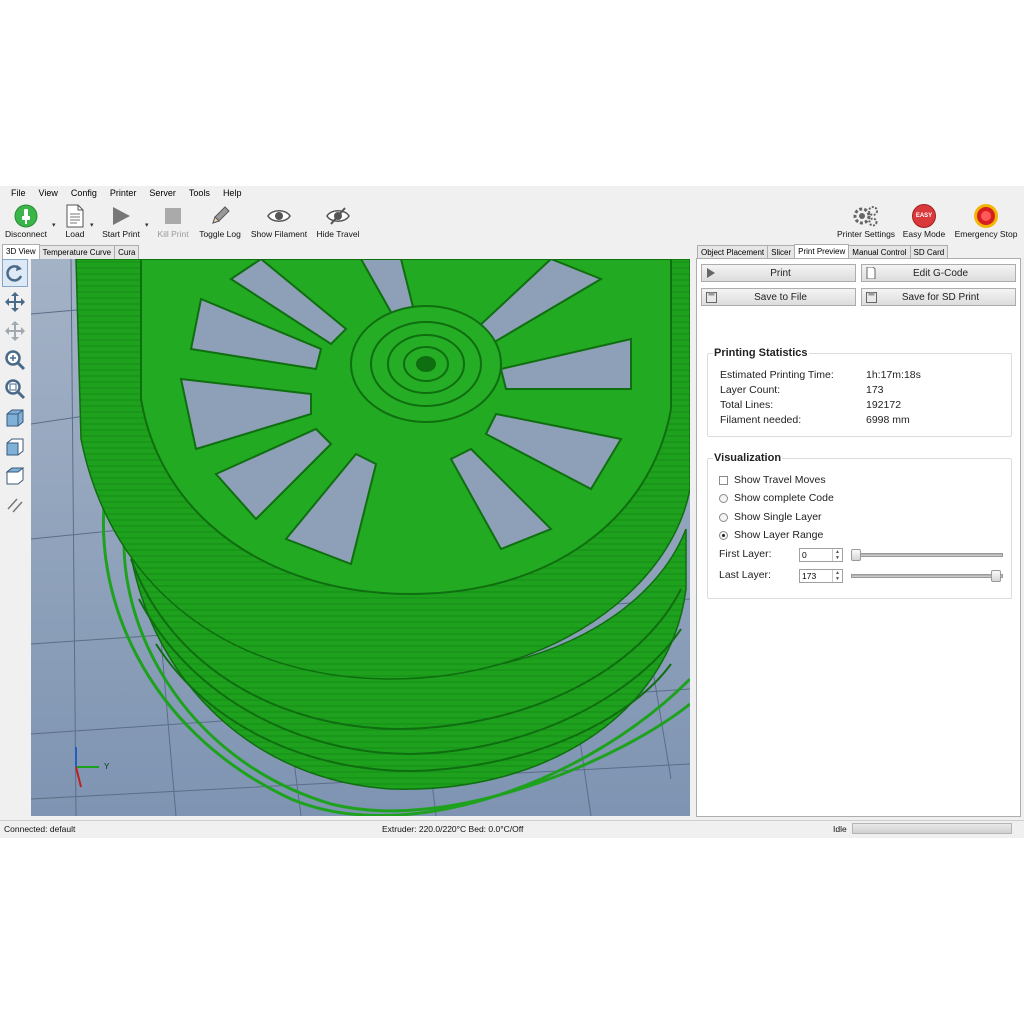 The height and width of the screenshot is (1024, 1024). I want to click on fit-icon, so click(15, 389).